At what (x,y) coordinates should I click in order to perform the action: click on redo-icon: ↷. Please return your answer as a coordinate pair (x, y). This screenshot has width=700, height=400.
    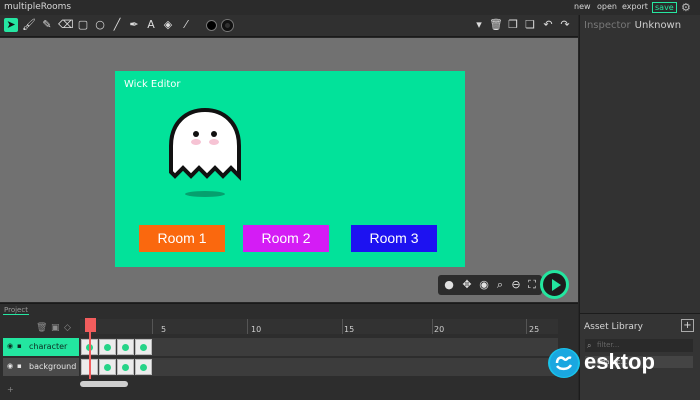
    Looking at the image, I should click on (565, 25).